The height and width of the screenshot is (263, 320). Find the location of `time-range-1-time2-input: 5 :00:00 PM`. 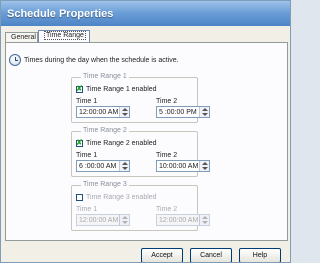

time-range-1-time2-input: 5 :00:00 PM is located at coordinates (183, 112).